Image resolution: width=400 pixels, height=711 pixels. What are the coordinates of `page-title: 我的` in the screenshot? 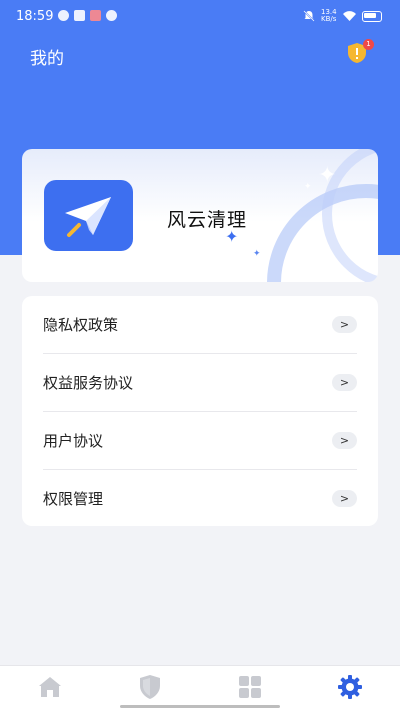 It's located at (47, 59).